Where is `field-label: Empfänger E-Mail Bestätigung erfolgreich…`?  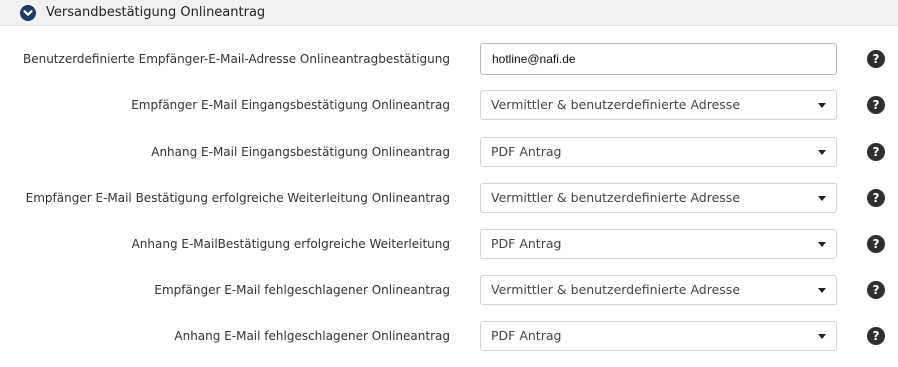 field-label: Empfänger E-Mail Bestätigung erfolgreich… is located at coordinates (237, 198).